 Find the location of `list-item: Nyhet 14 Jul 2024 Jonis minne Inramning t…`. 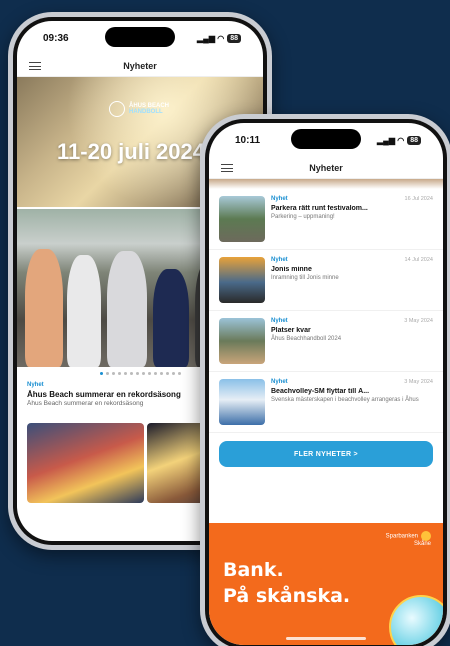

list-item: Nyhet 14 Jul 2024 Jonis minne Inramning t… is located at coordinates (326, 280).